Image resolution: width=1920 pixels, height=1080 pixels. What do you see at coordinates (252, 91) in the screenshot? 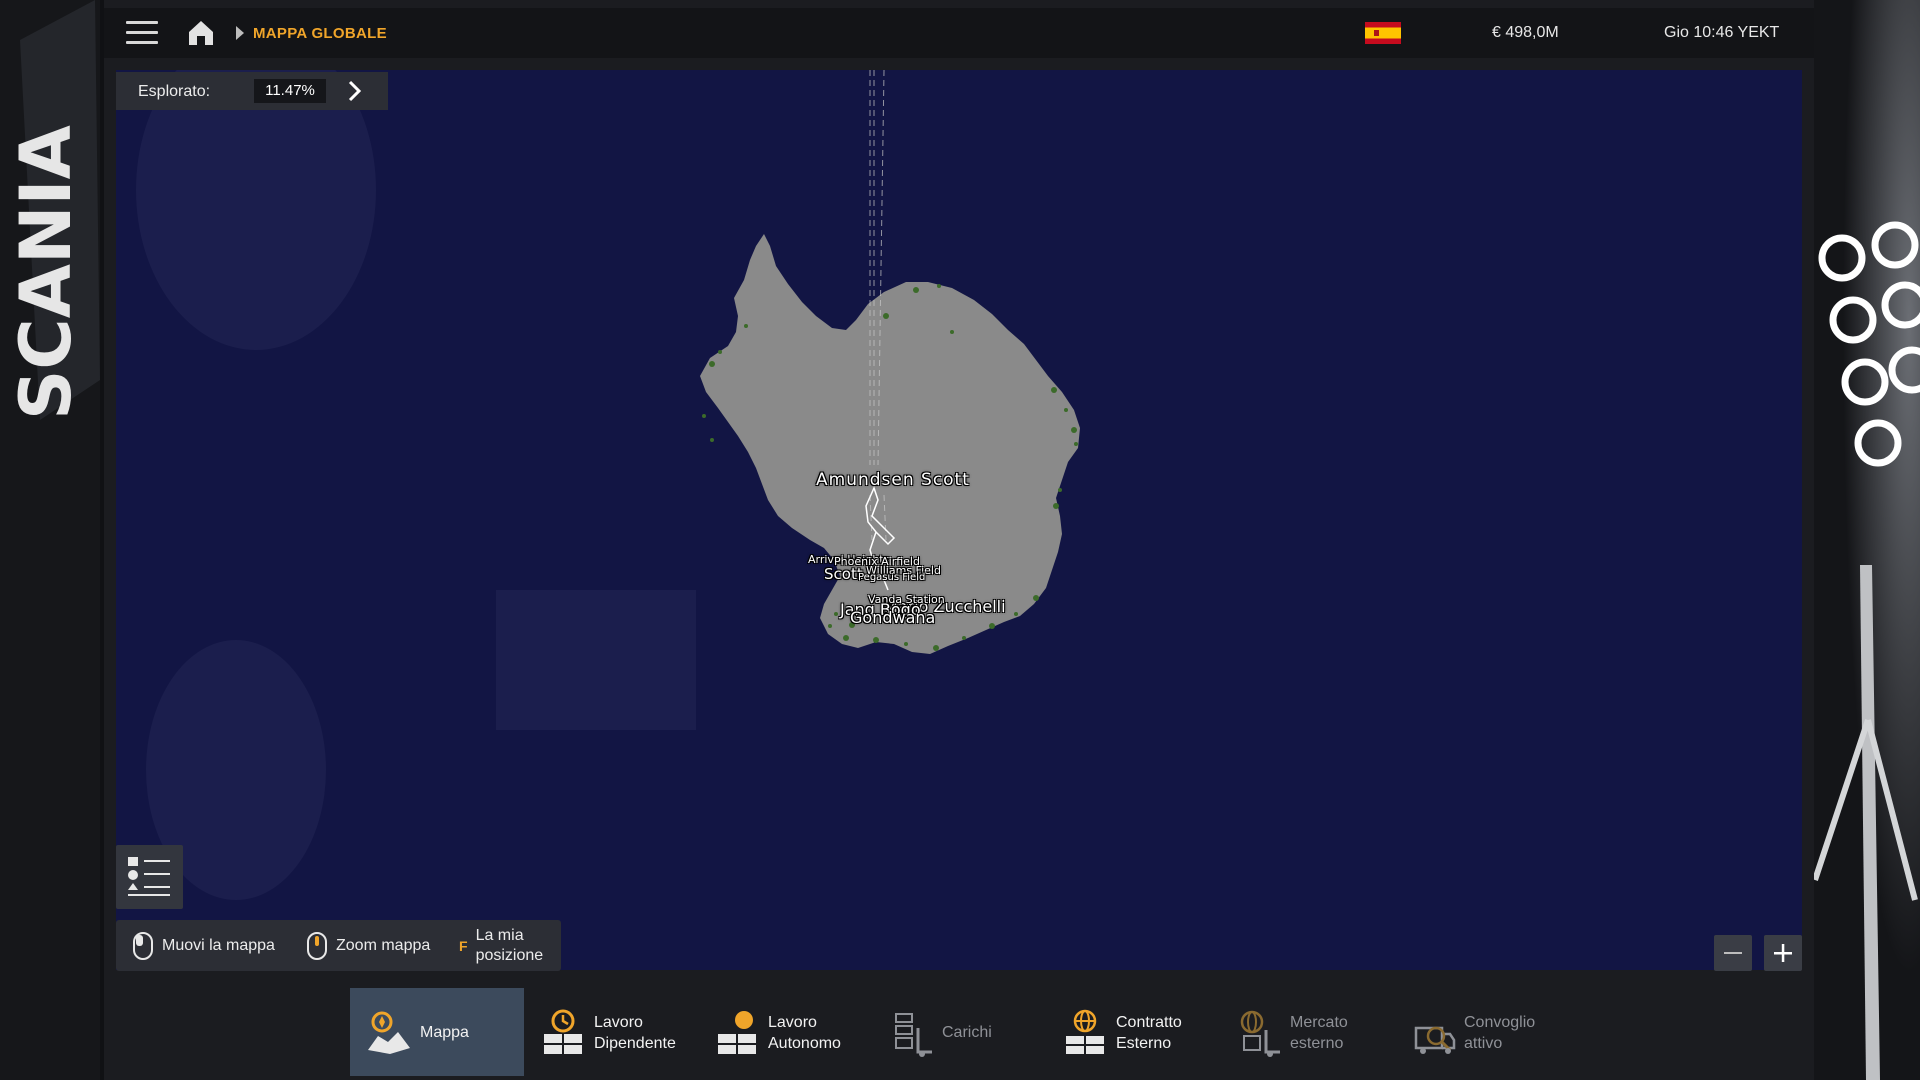
I see `explored-panel: Esplorato: 11.47%` at bounding box center [252, 91].